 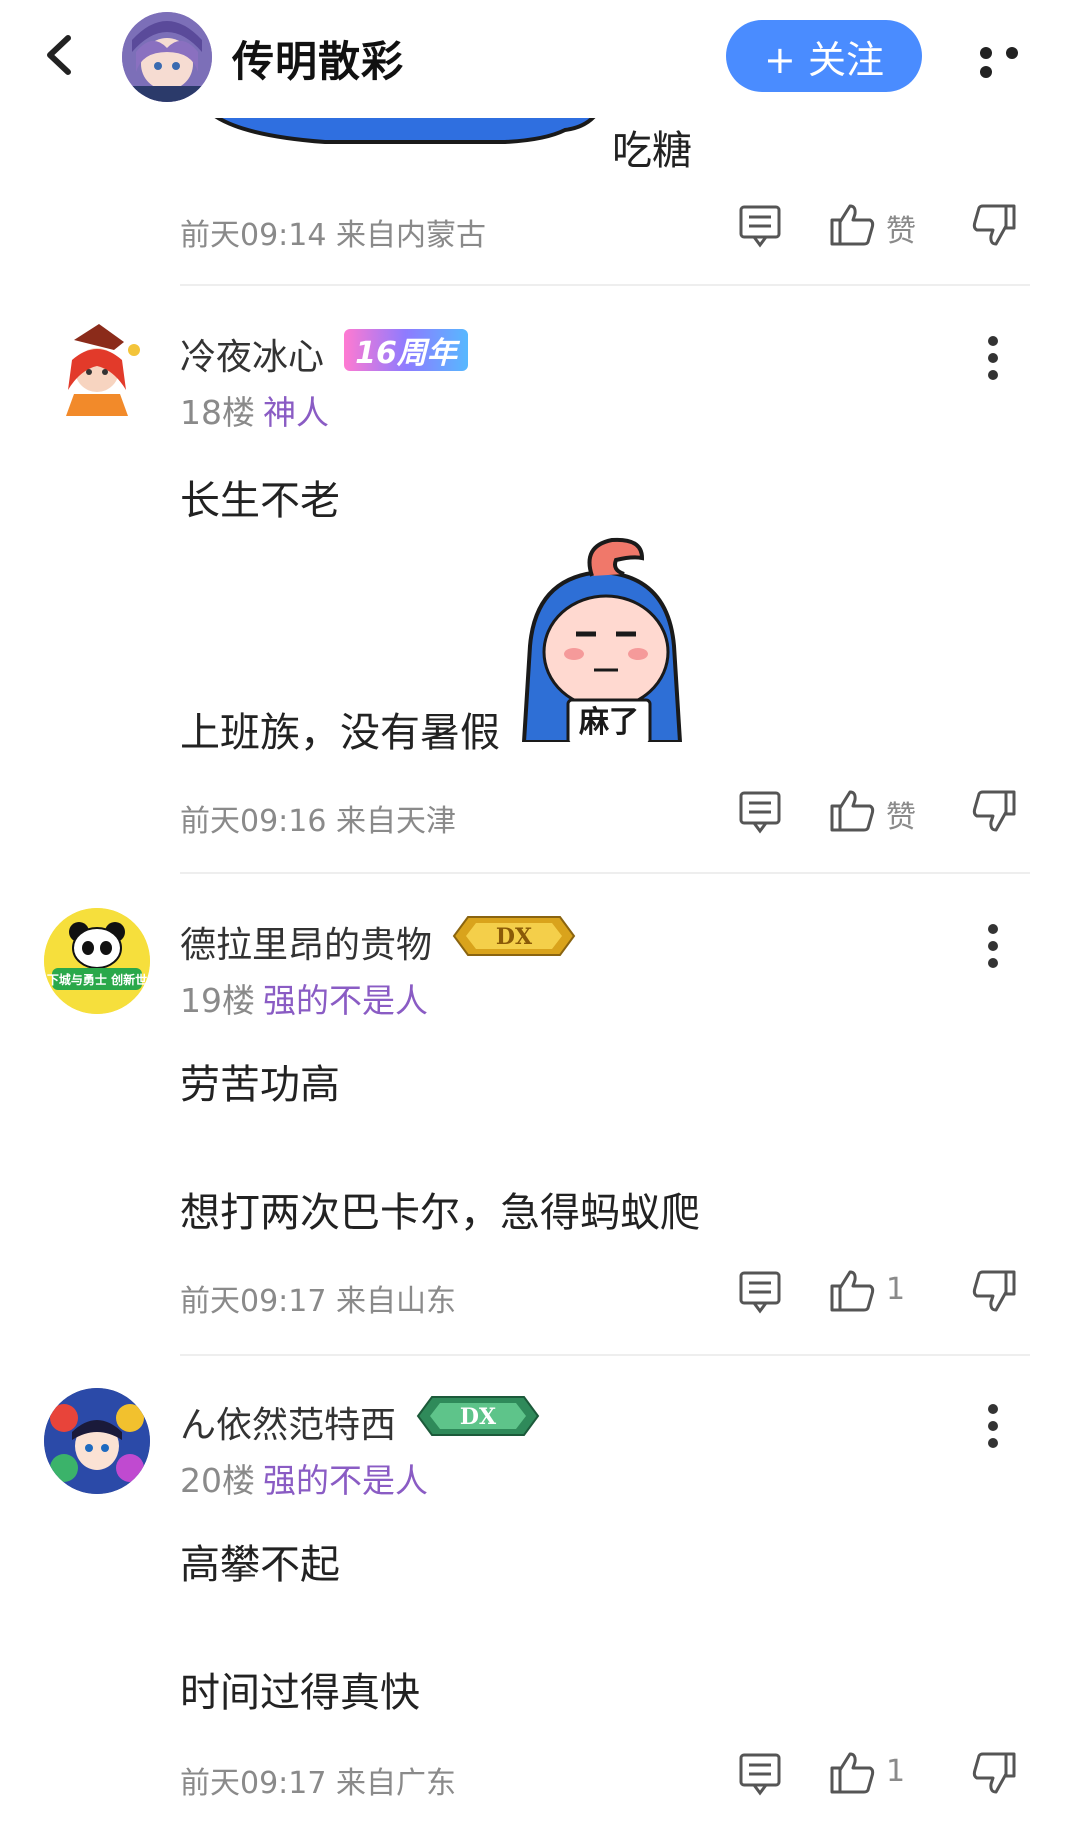 I want to click on comment-meta: 前天09:17 来自山东, so click(x=318, y=1301).